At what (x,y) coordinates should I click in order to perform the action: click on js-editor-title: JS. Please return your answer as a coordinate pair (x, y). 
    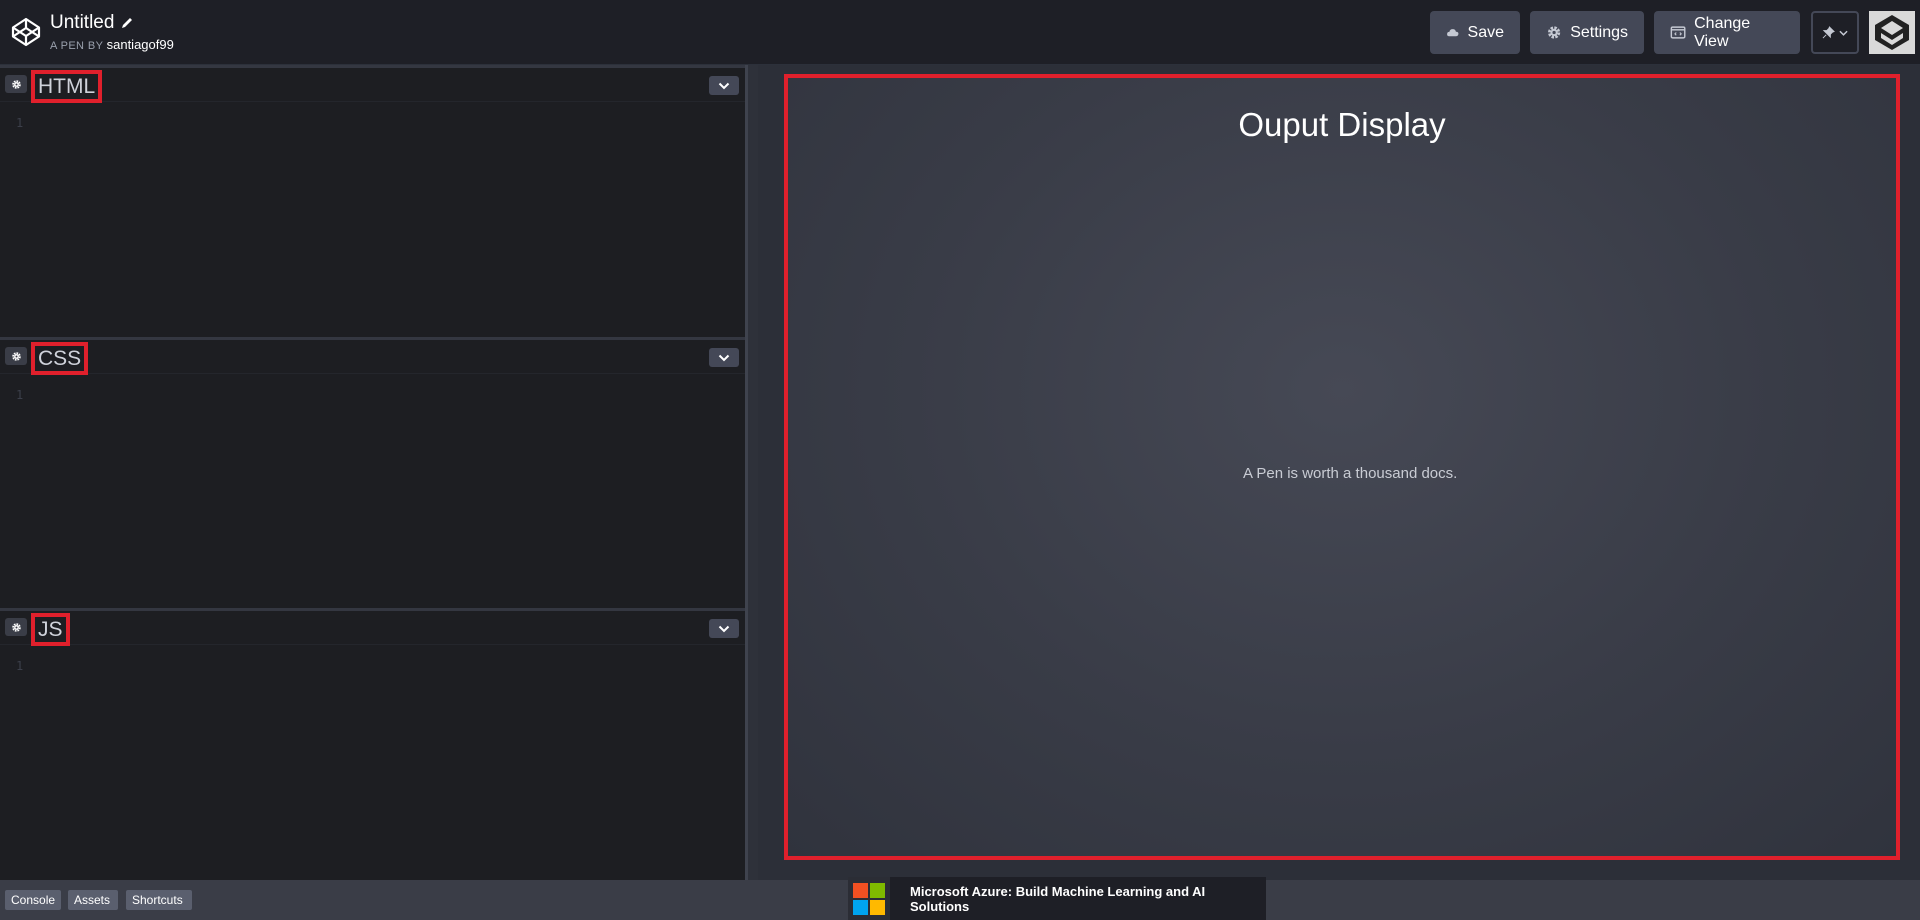
    Looking at the image, I should click on (50, 629).